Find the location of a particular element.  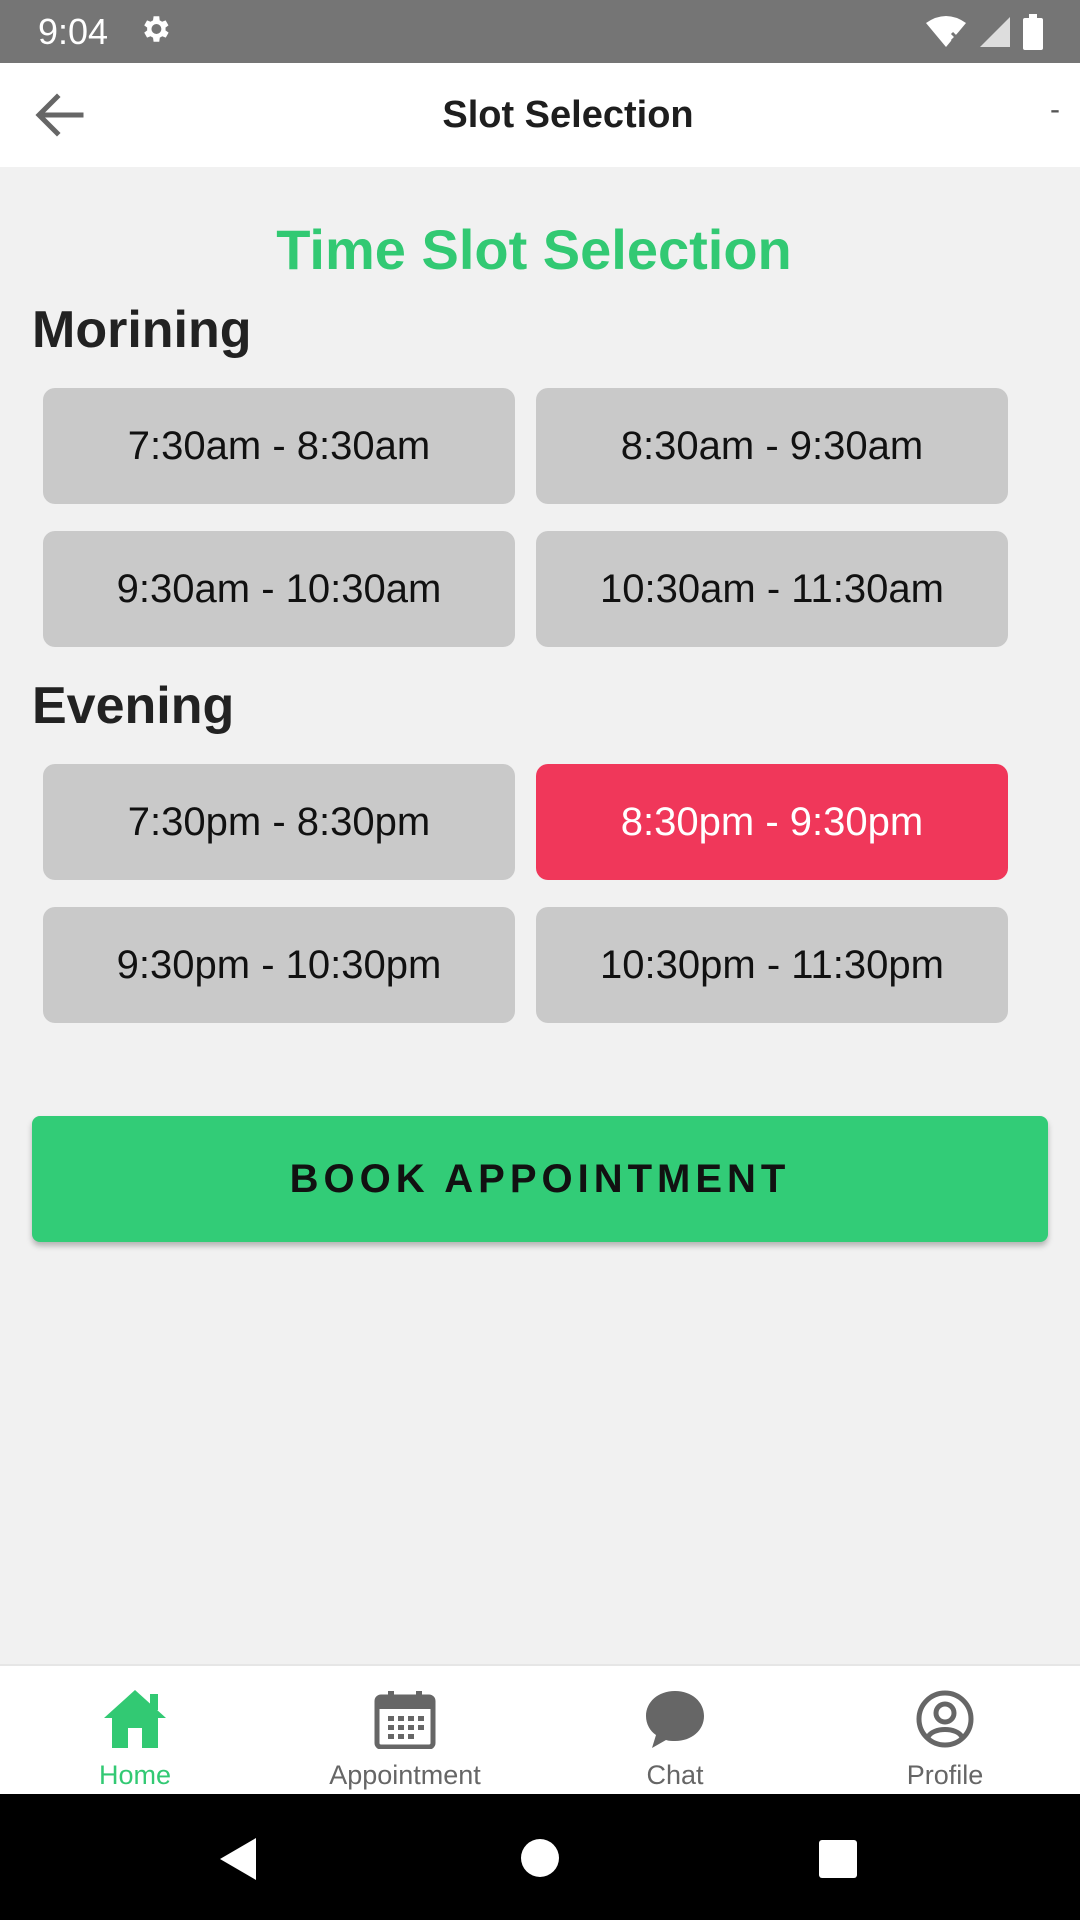

evening-slot: 10:30pm - 11:30pm is located at coordinates (772, 965).